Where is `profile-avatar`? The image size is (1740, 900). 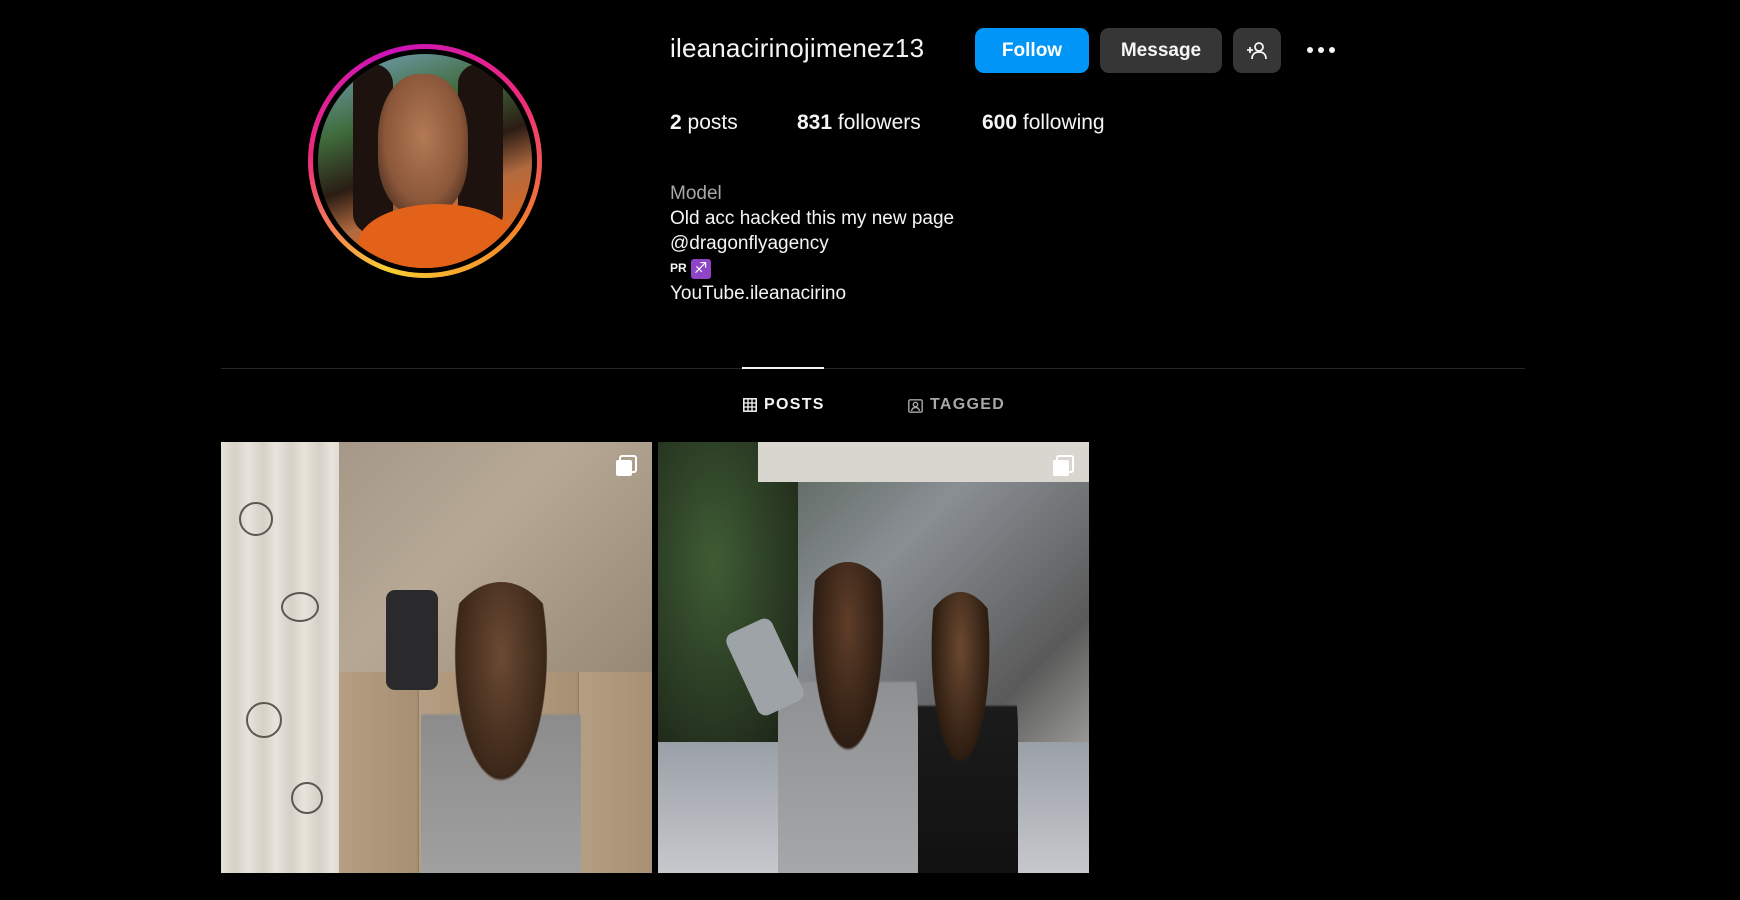 profile-avatar is located at coordinates (425, 161).